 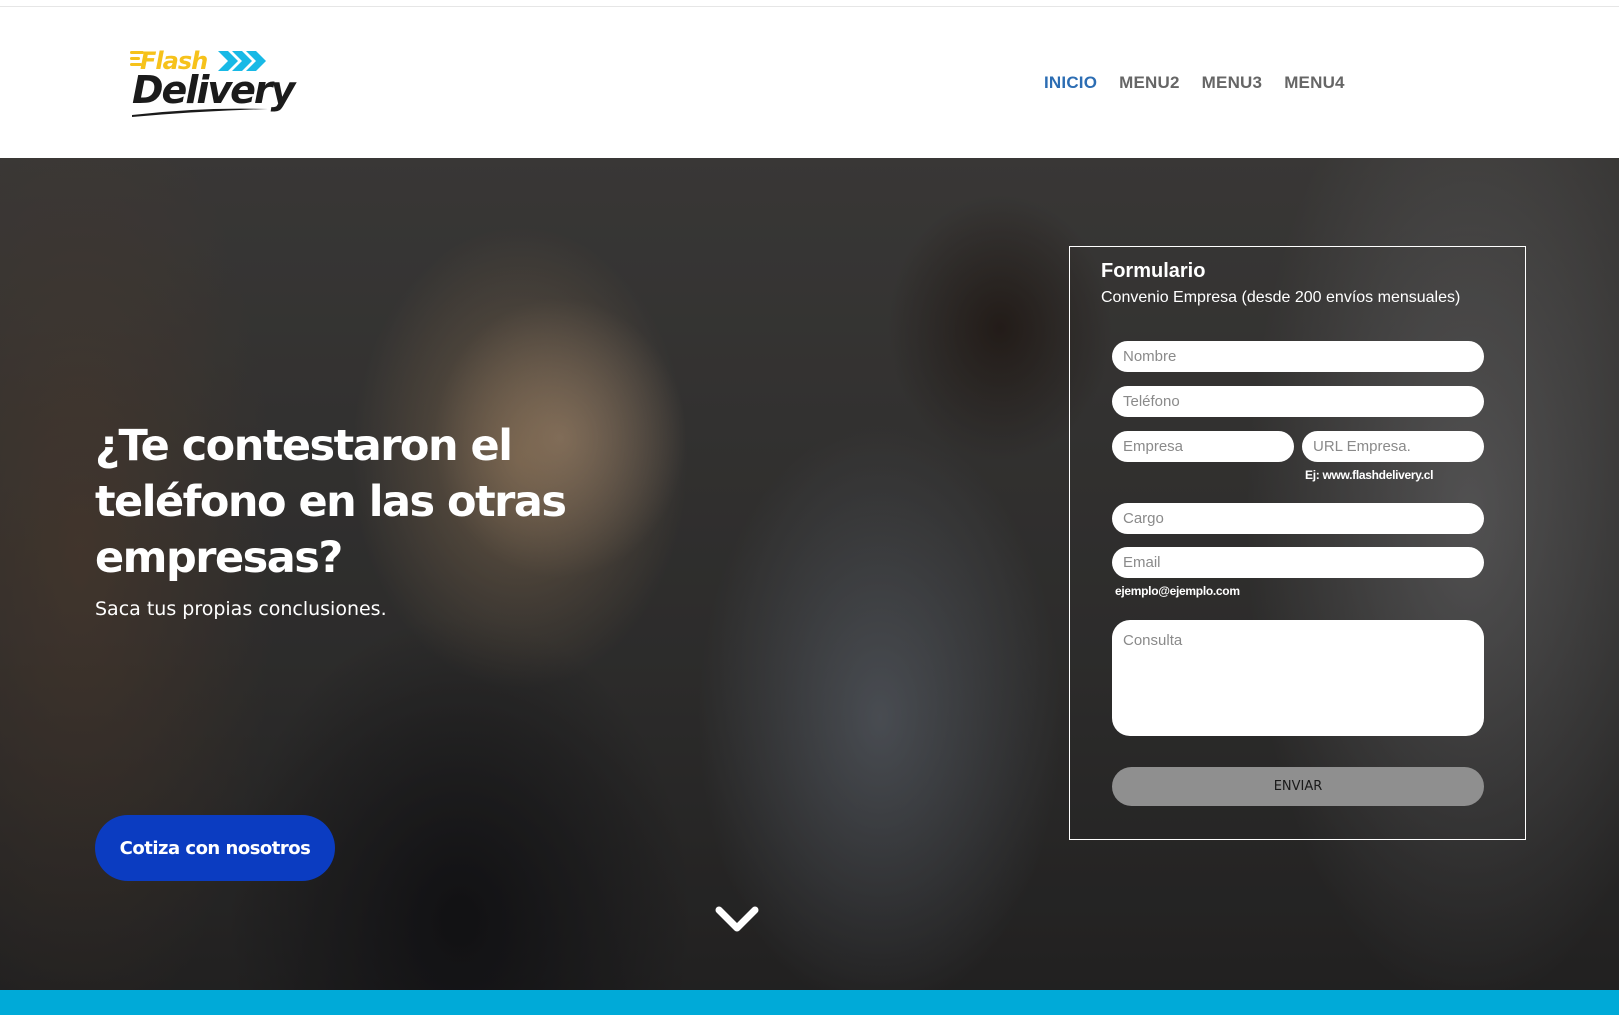 I want to click on email-hint: ejemplo@ejemplo.com, so click(x=1177, y=591).